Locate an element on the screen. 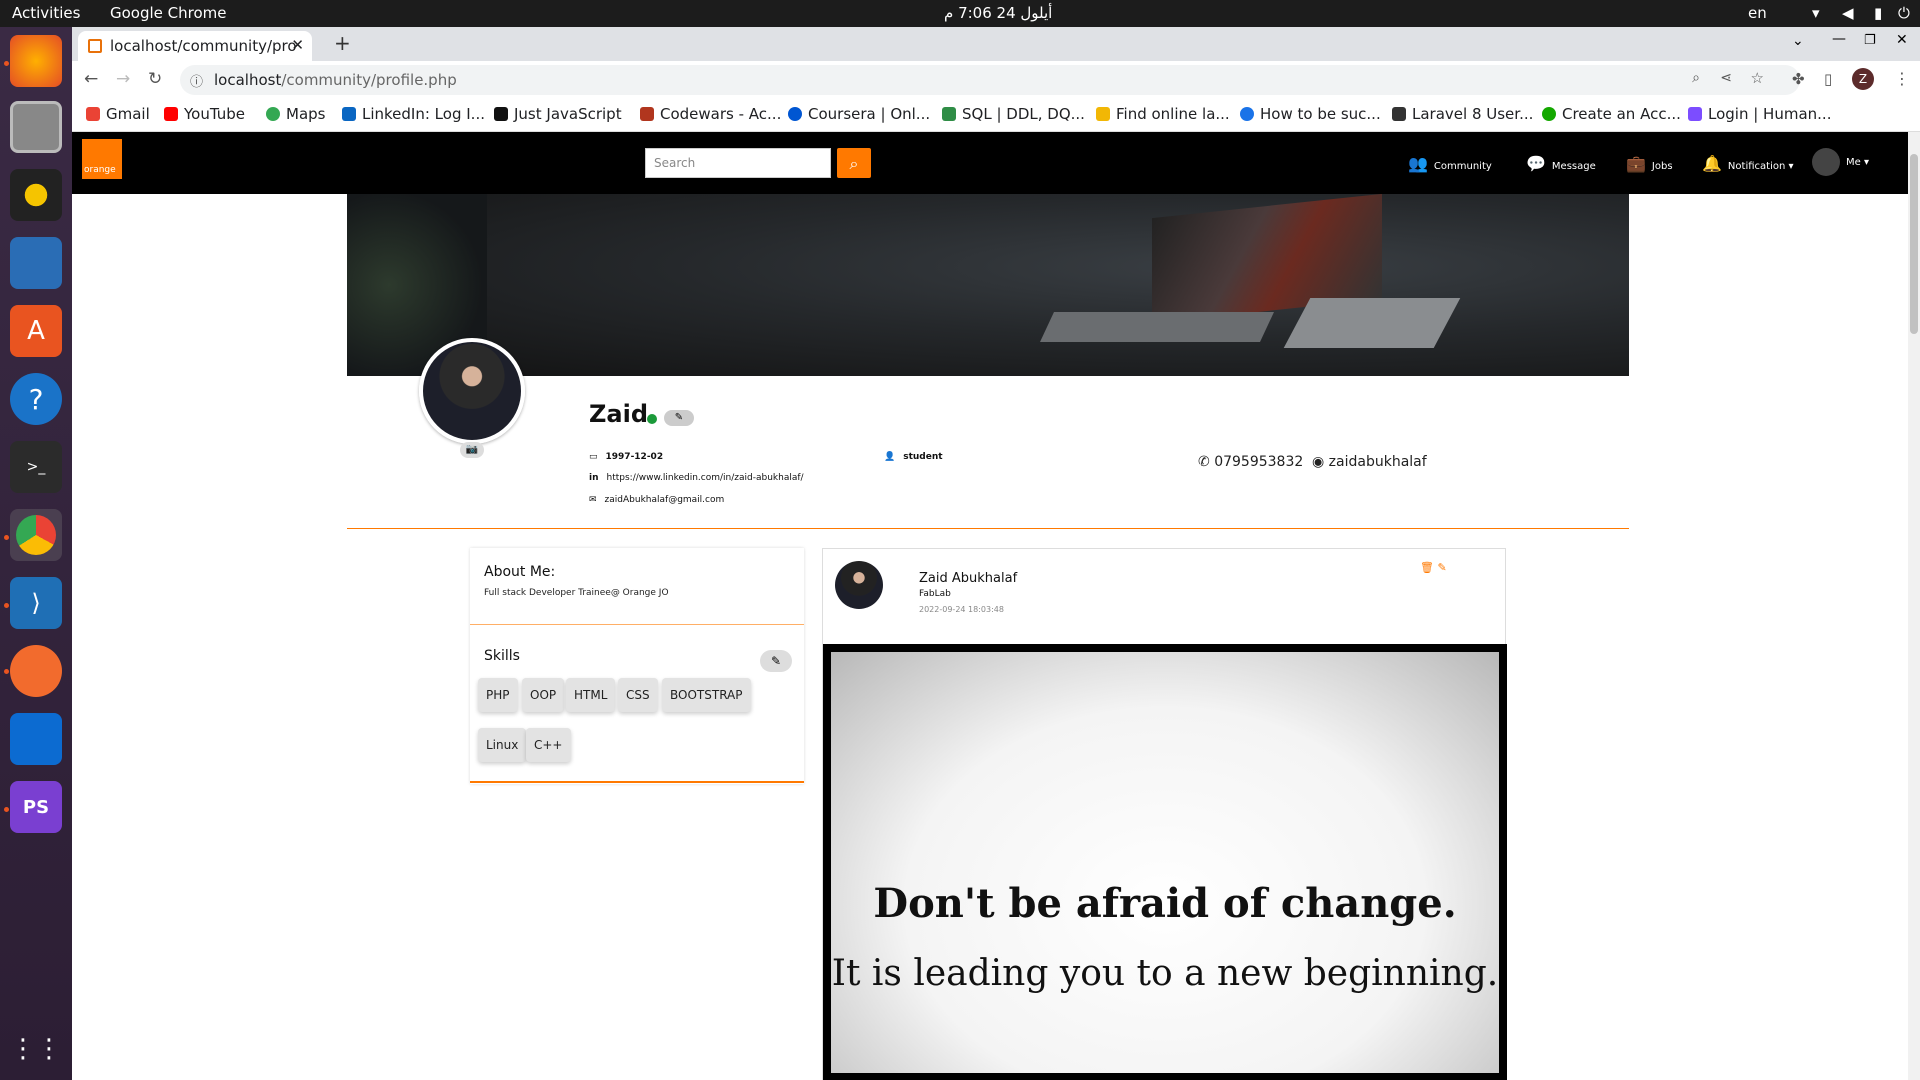 The image size is (1920, 1080). volume-icon: ◀ is located at coordinates (1848, 13).